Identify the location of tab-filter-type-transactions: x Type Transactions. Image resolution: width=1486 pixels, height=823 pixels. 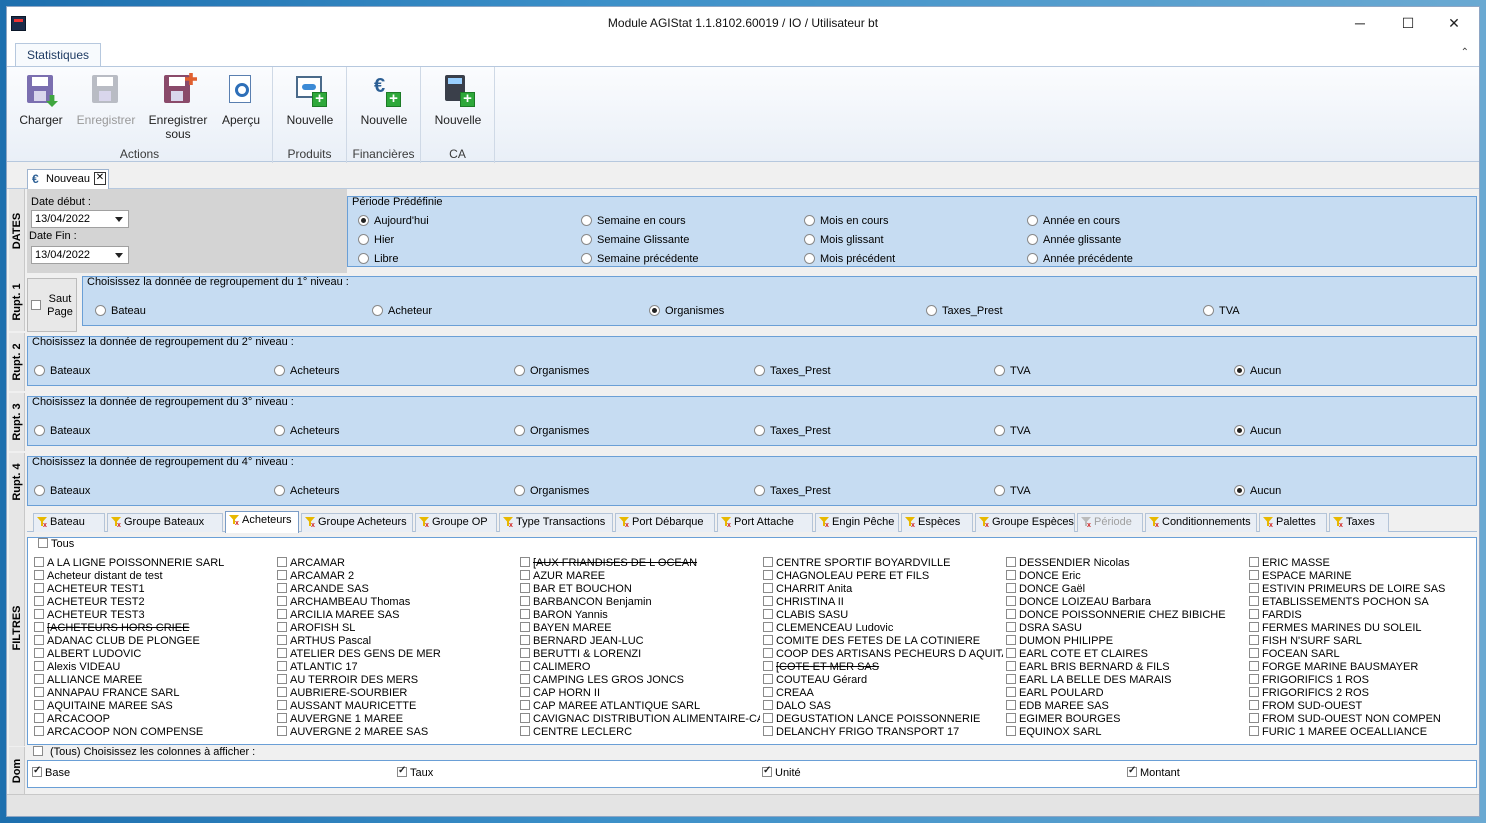
(556, 522).